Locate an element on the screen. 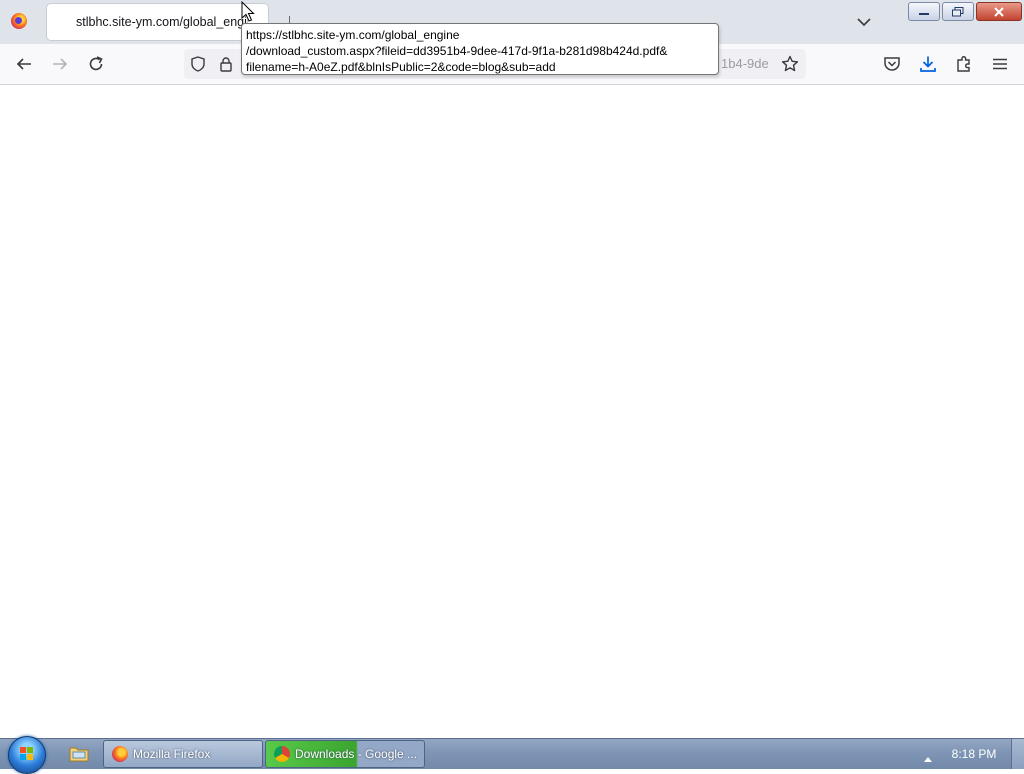 This screenshot has height=774, width=1024. star-icon is located at coordinates (790, 64).